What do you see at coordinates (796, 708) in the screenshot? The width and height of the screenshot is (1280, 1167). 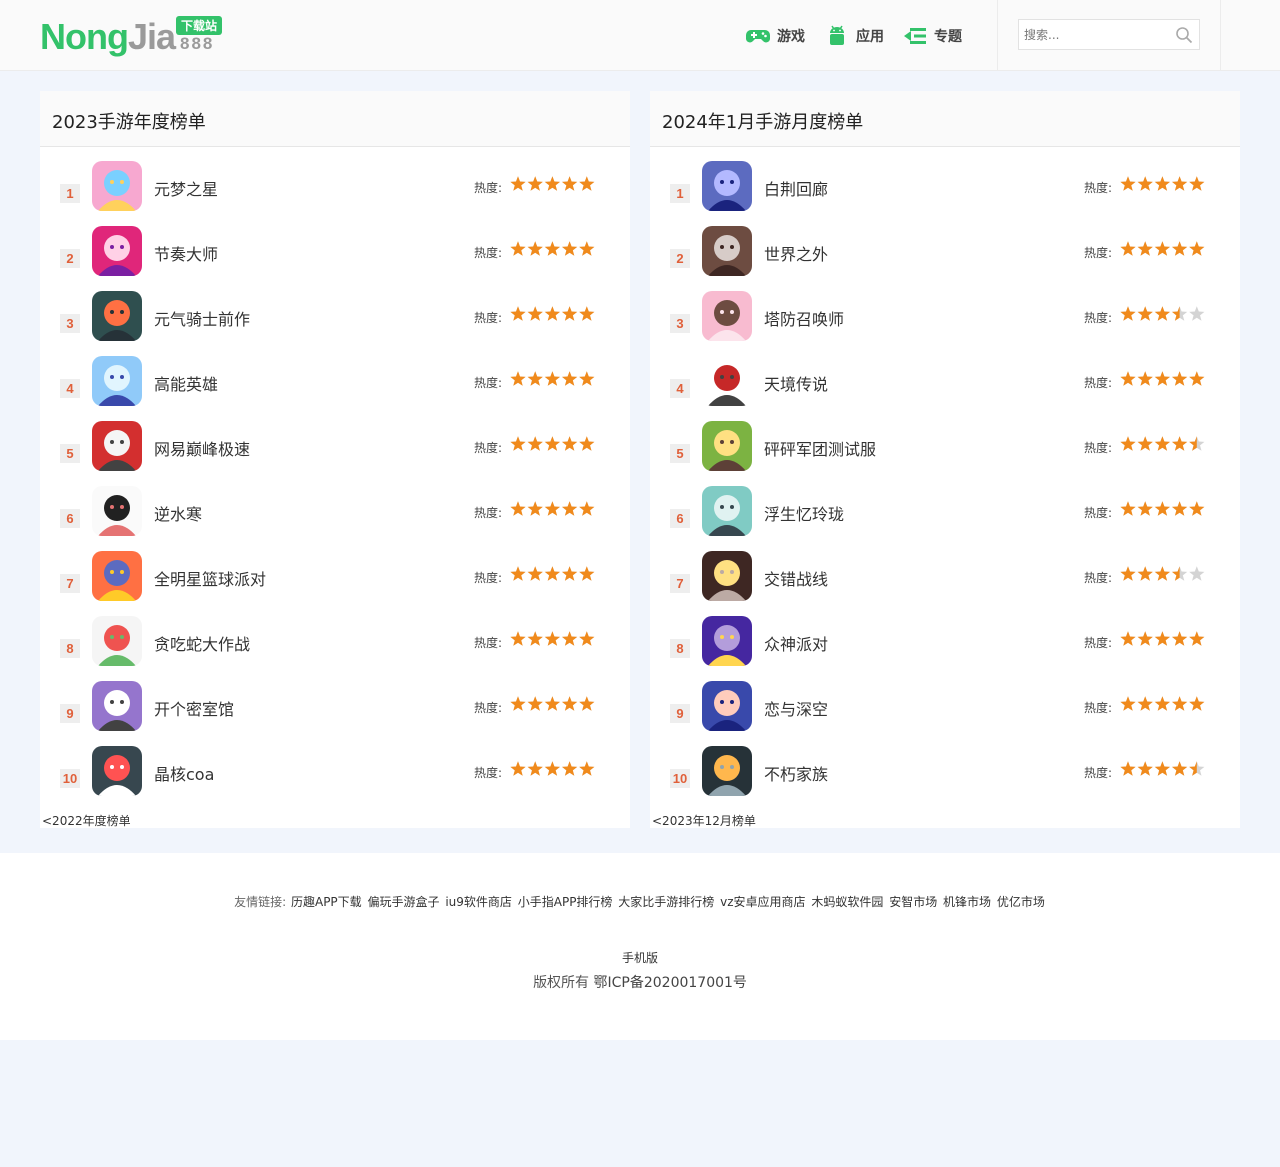 I see `app-name: 恋与深空` at bounding box center [796, 708].